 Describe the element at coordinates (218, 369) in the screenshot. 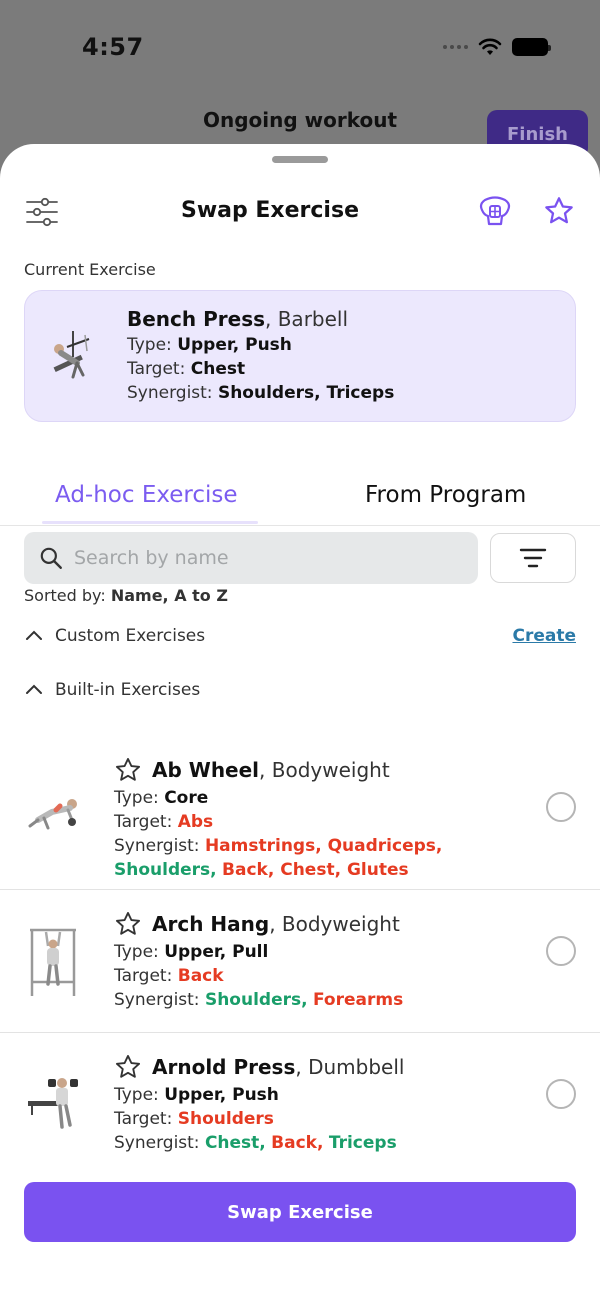

I see `target-value: Chest` at that location.